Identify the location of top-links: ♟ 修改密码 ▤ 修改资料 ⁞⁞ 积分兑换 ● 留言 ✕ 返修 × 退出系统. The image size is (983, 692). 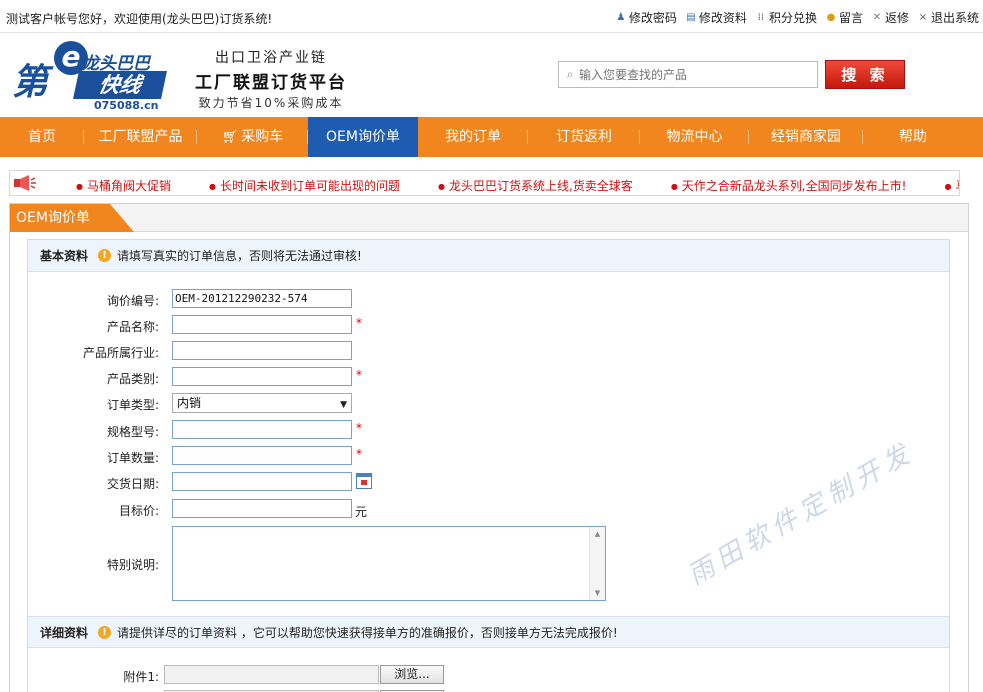
(797, 17).